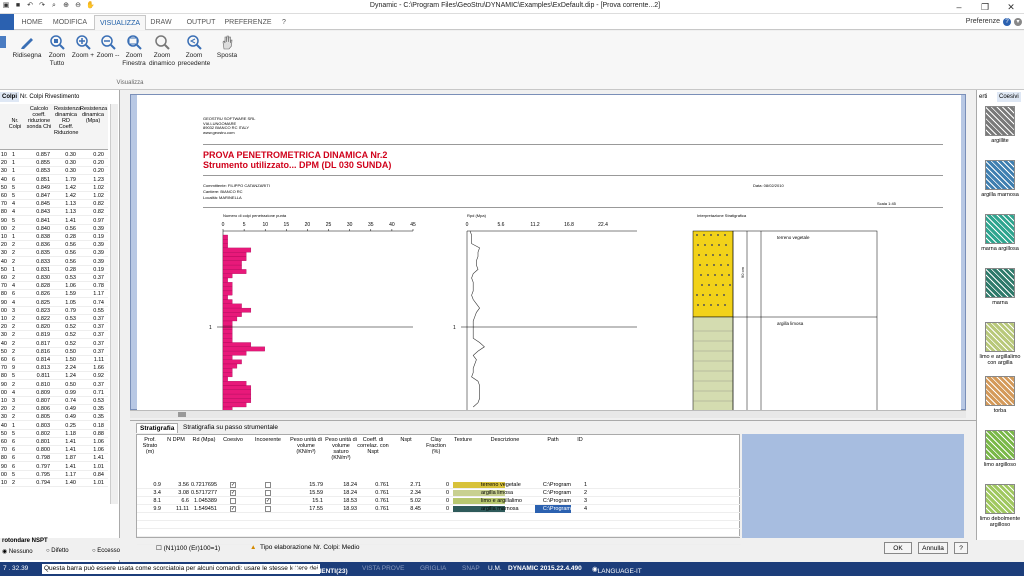 The image size is (1024, 576). I want to click on settings-icon: ▾, so click(1018, 22).